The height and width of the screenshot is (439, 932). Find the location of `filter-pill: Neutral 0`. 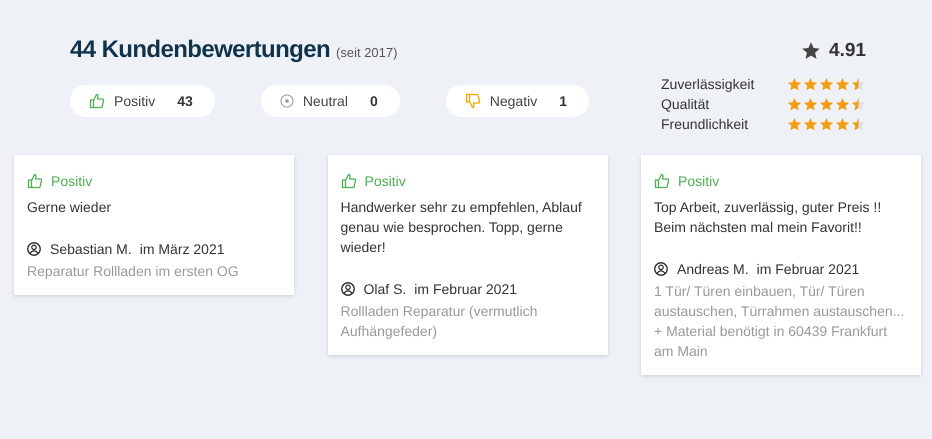

filter-pill: Neutral 0 is located at coordinates (330, 101).